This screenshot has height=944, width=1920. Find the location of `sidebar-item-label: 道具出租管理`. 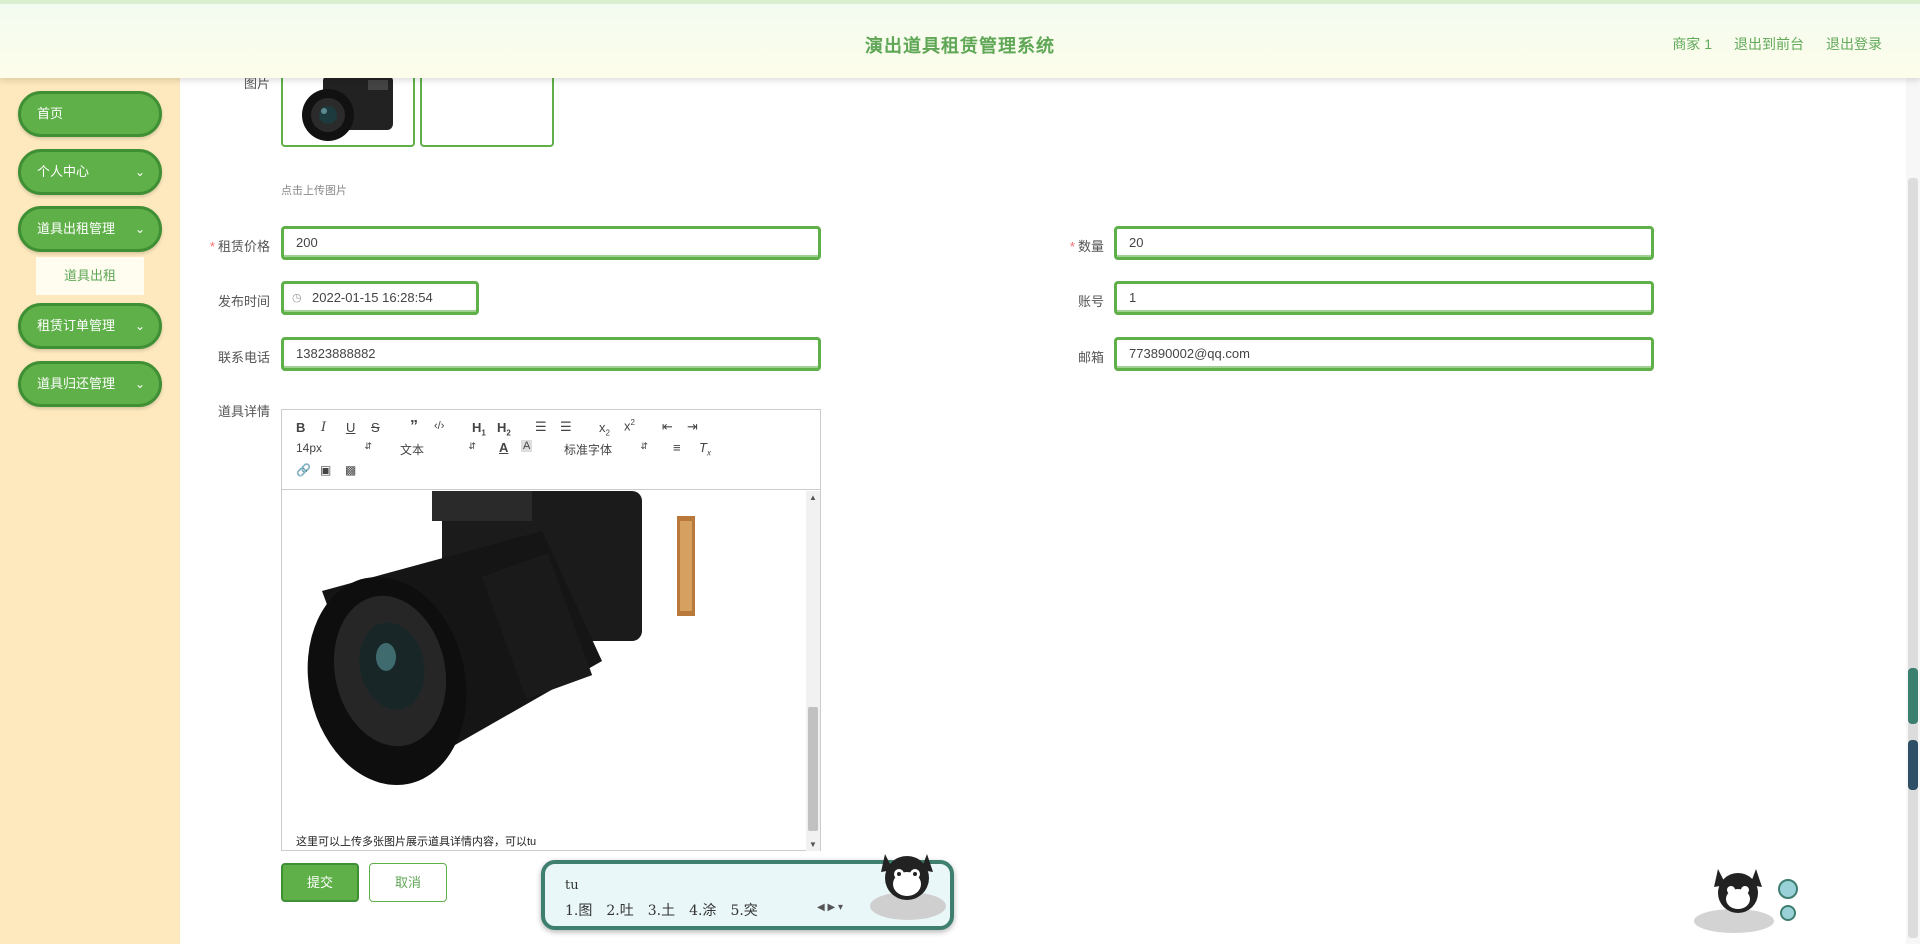

sidebar-item-label: 道具出租管理 is located at coordinates (76, 228).